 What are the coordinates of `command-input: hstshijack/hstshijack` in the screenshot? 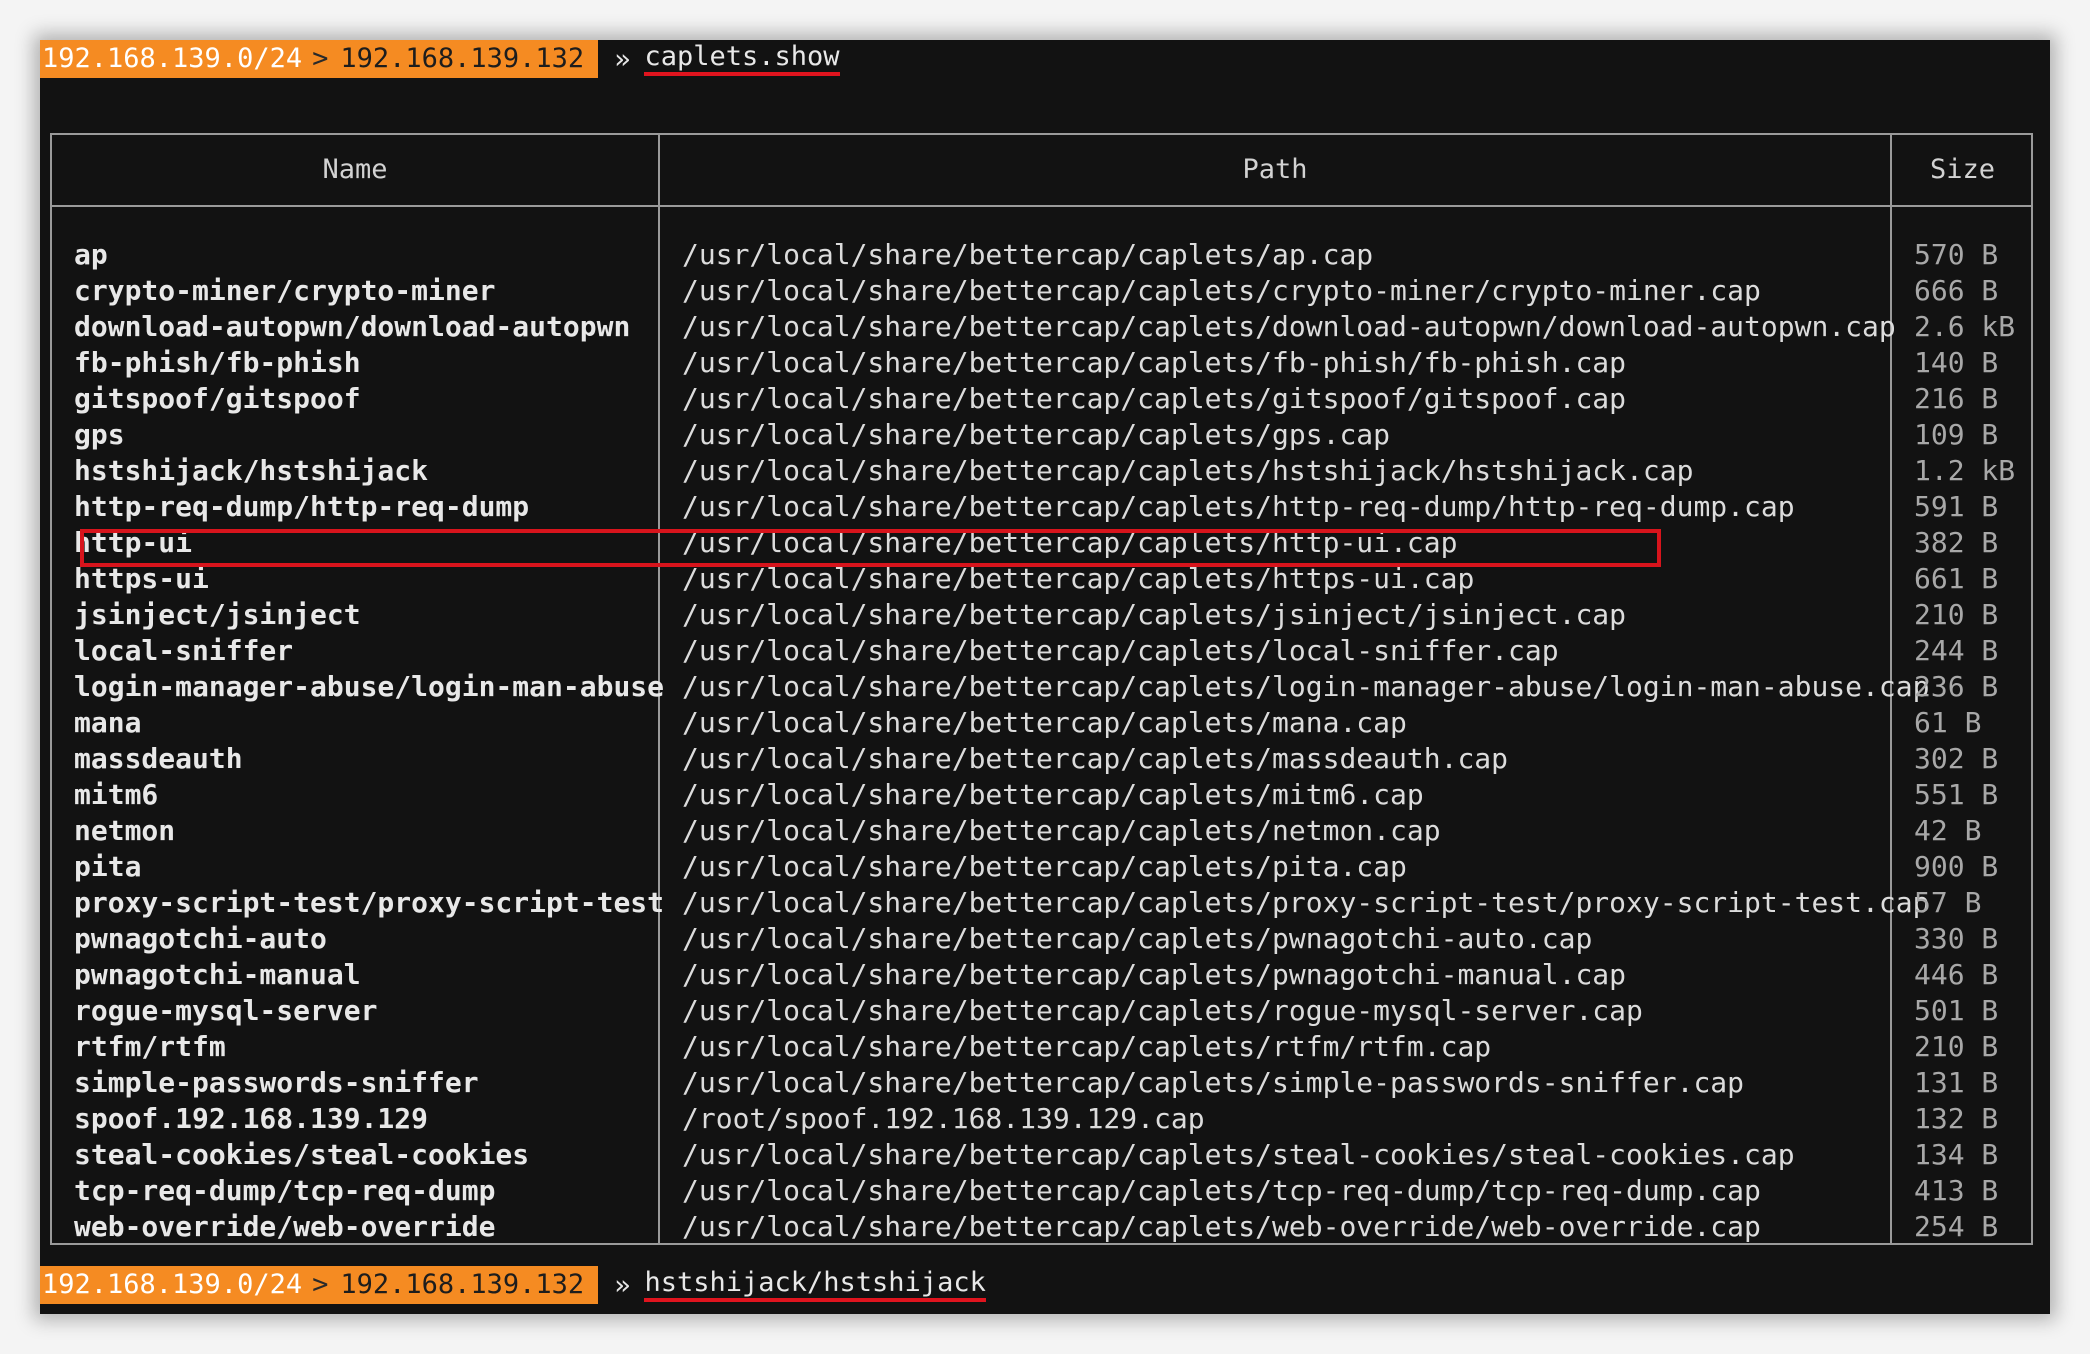 It's located at (815, 1285).